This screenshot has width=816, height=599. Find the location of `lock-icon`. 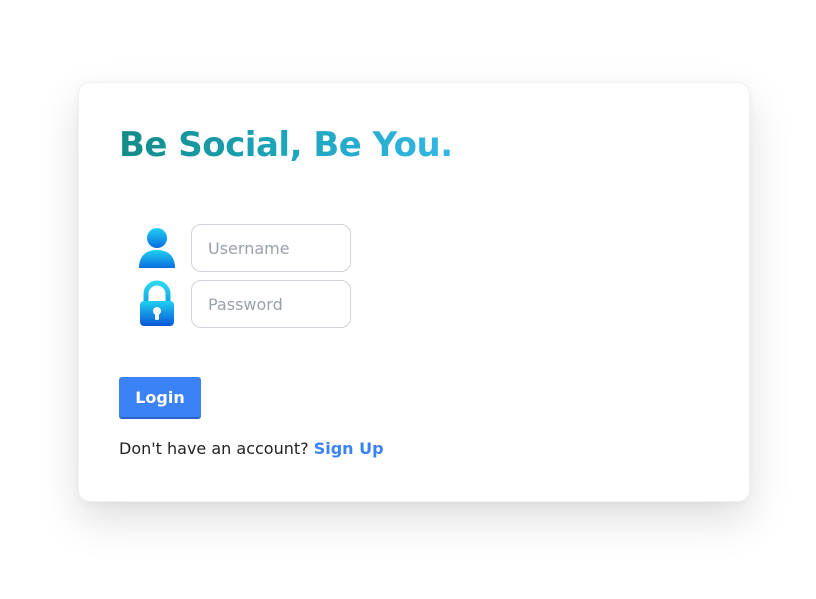

lock-icon is located at coordinates (159, 304).